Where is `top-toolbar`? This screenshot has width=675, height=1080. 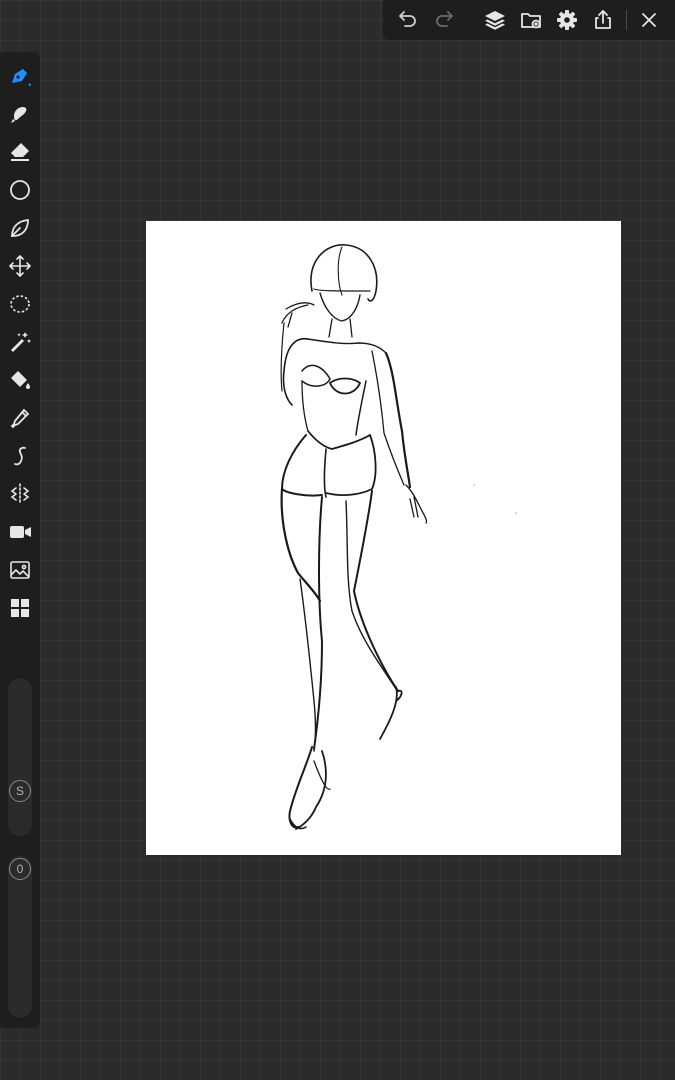 top-toolbar is located at coordinates (529, 20).